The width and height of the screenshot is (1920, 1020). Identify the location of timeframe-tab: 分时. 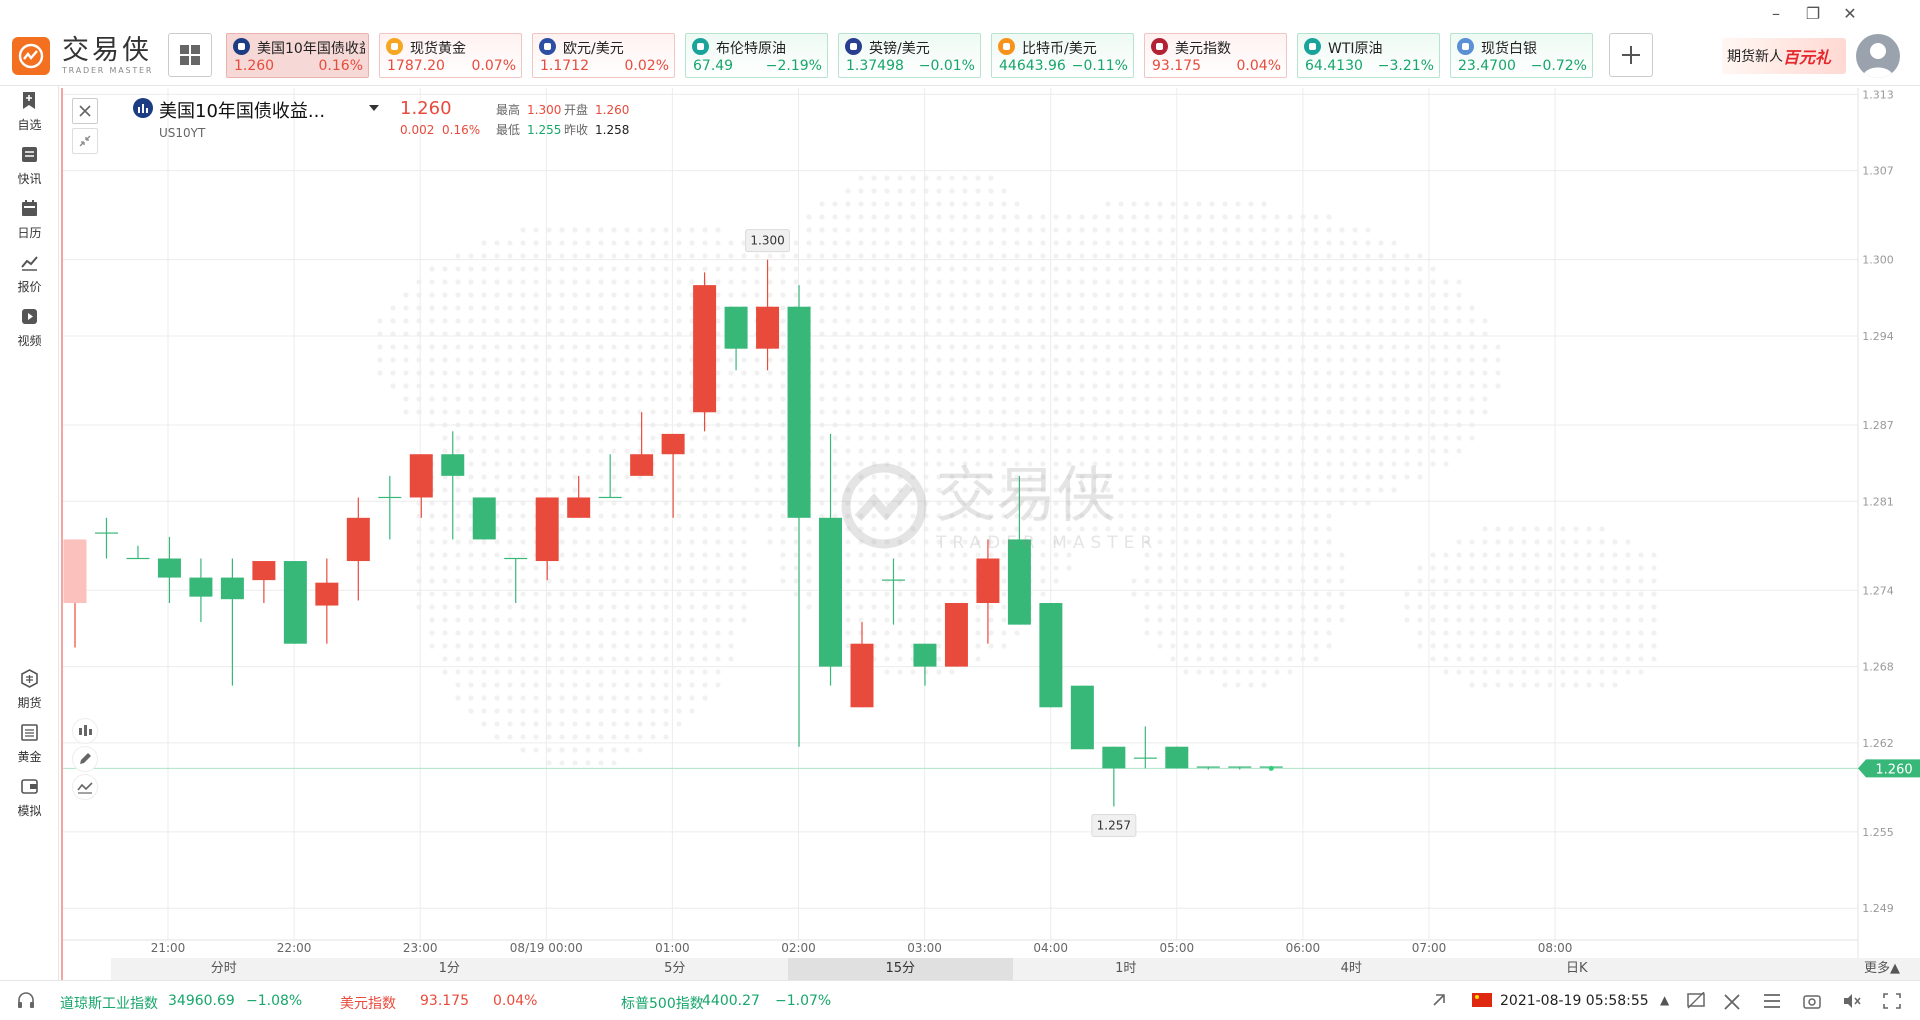
(224, 969).